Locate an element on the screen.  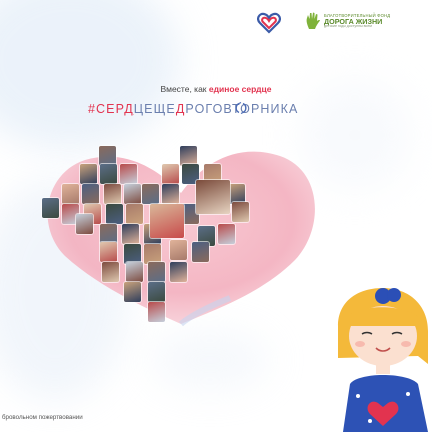
hand-logo-icon is located at coordinates (313, 20).